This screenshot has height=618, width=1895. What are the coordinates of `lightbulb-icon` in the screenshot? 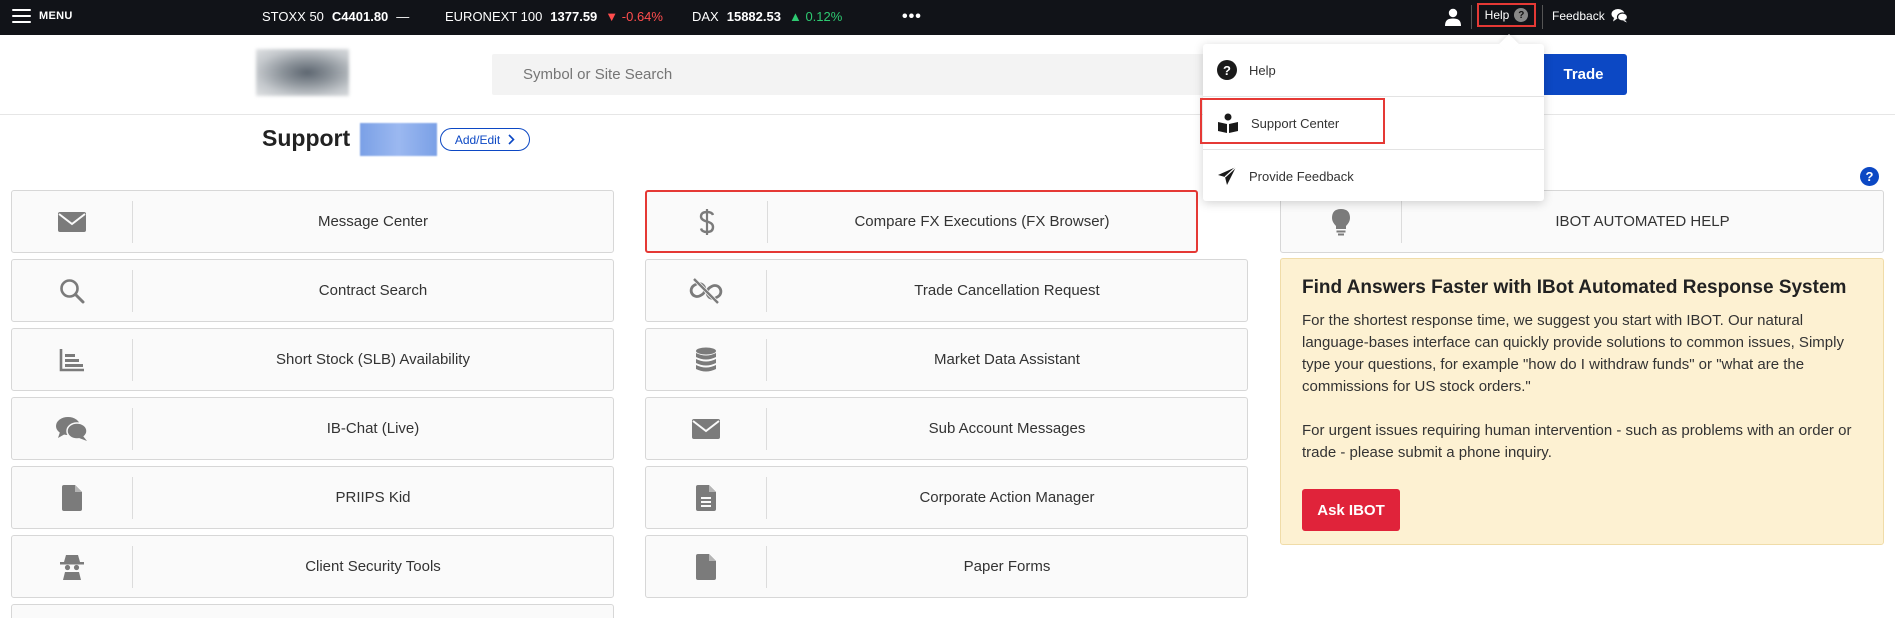 It's located at (1341, 221).